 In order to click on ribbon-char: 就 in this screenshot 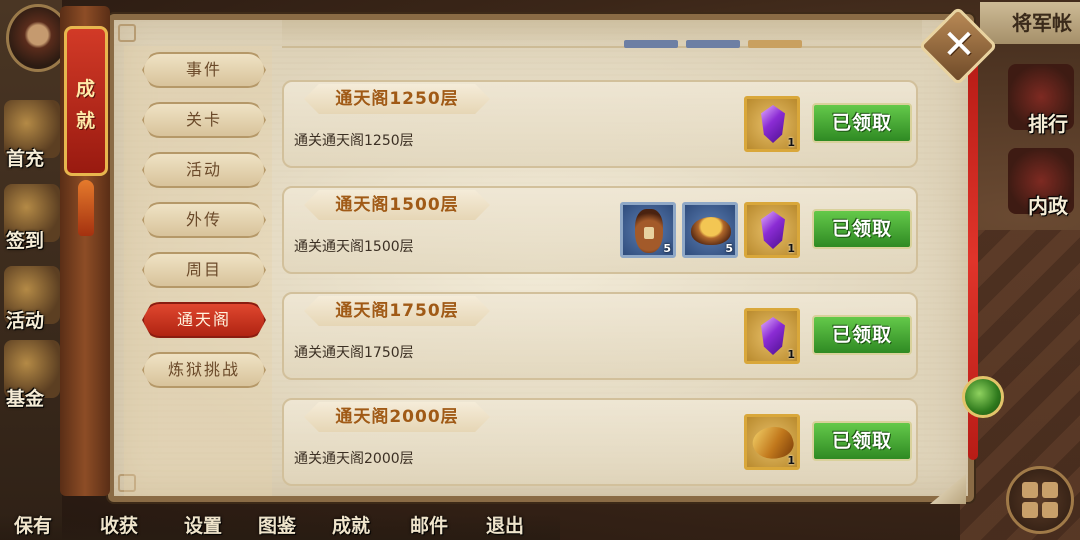, I will do `click(86, 121)`.